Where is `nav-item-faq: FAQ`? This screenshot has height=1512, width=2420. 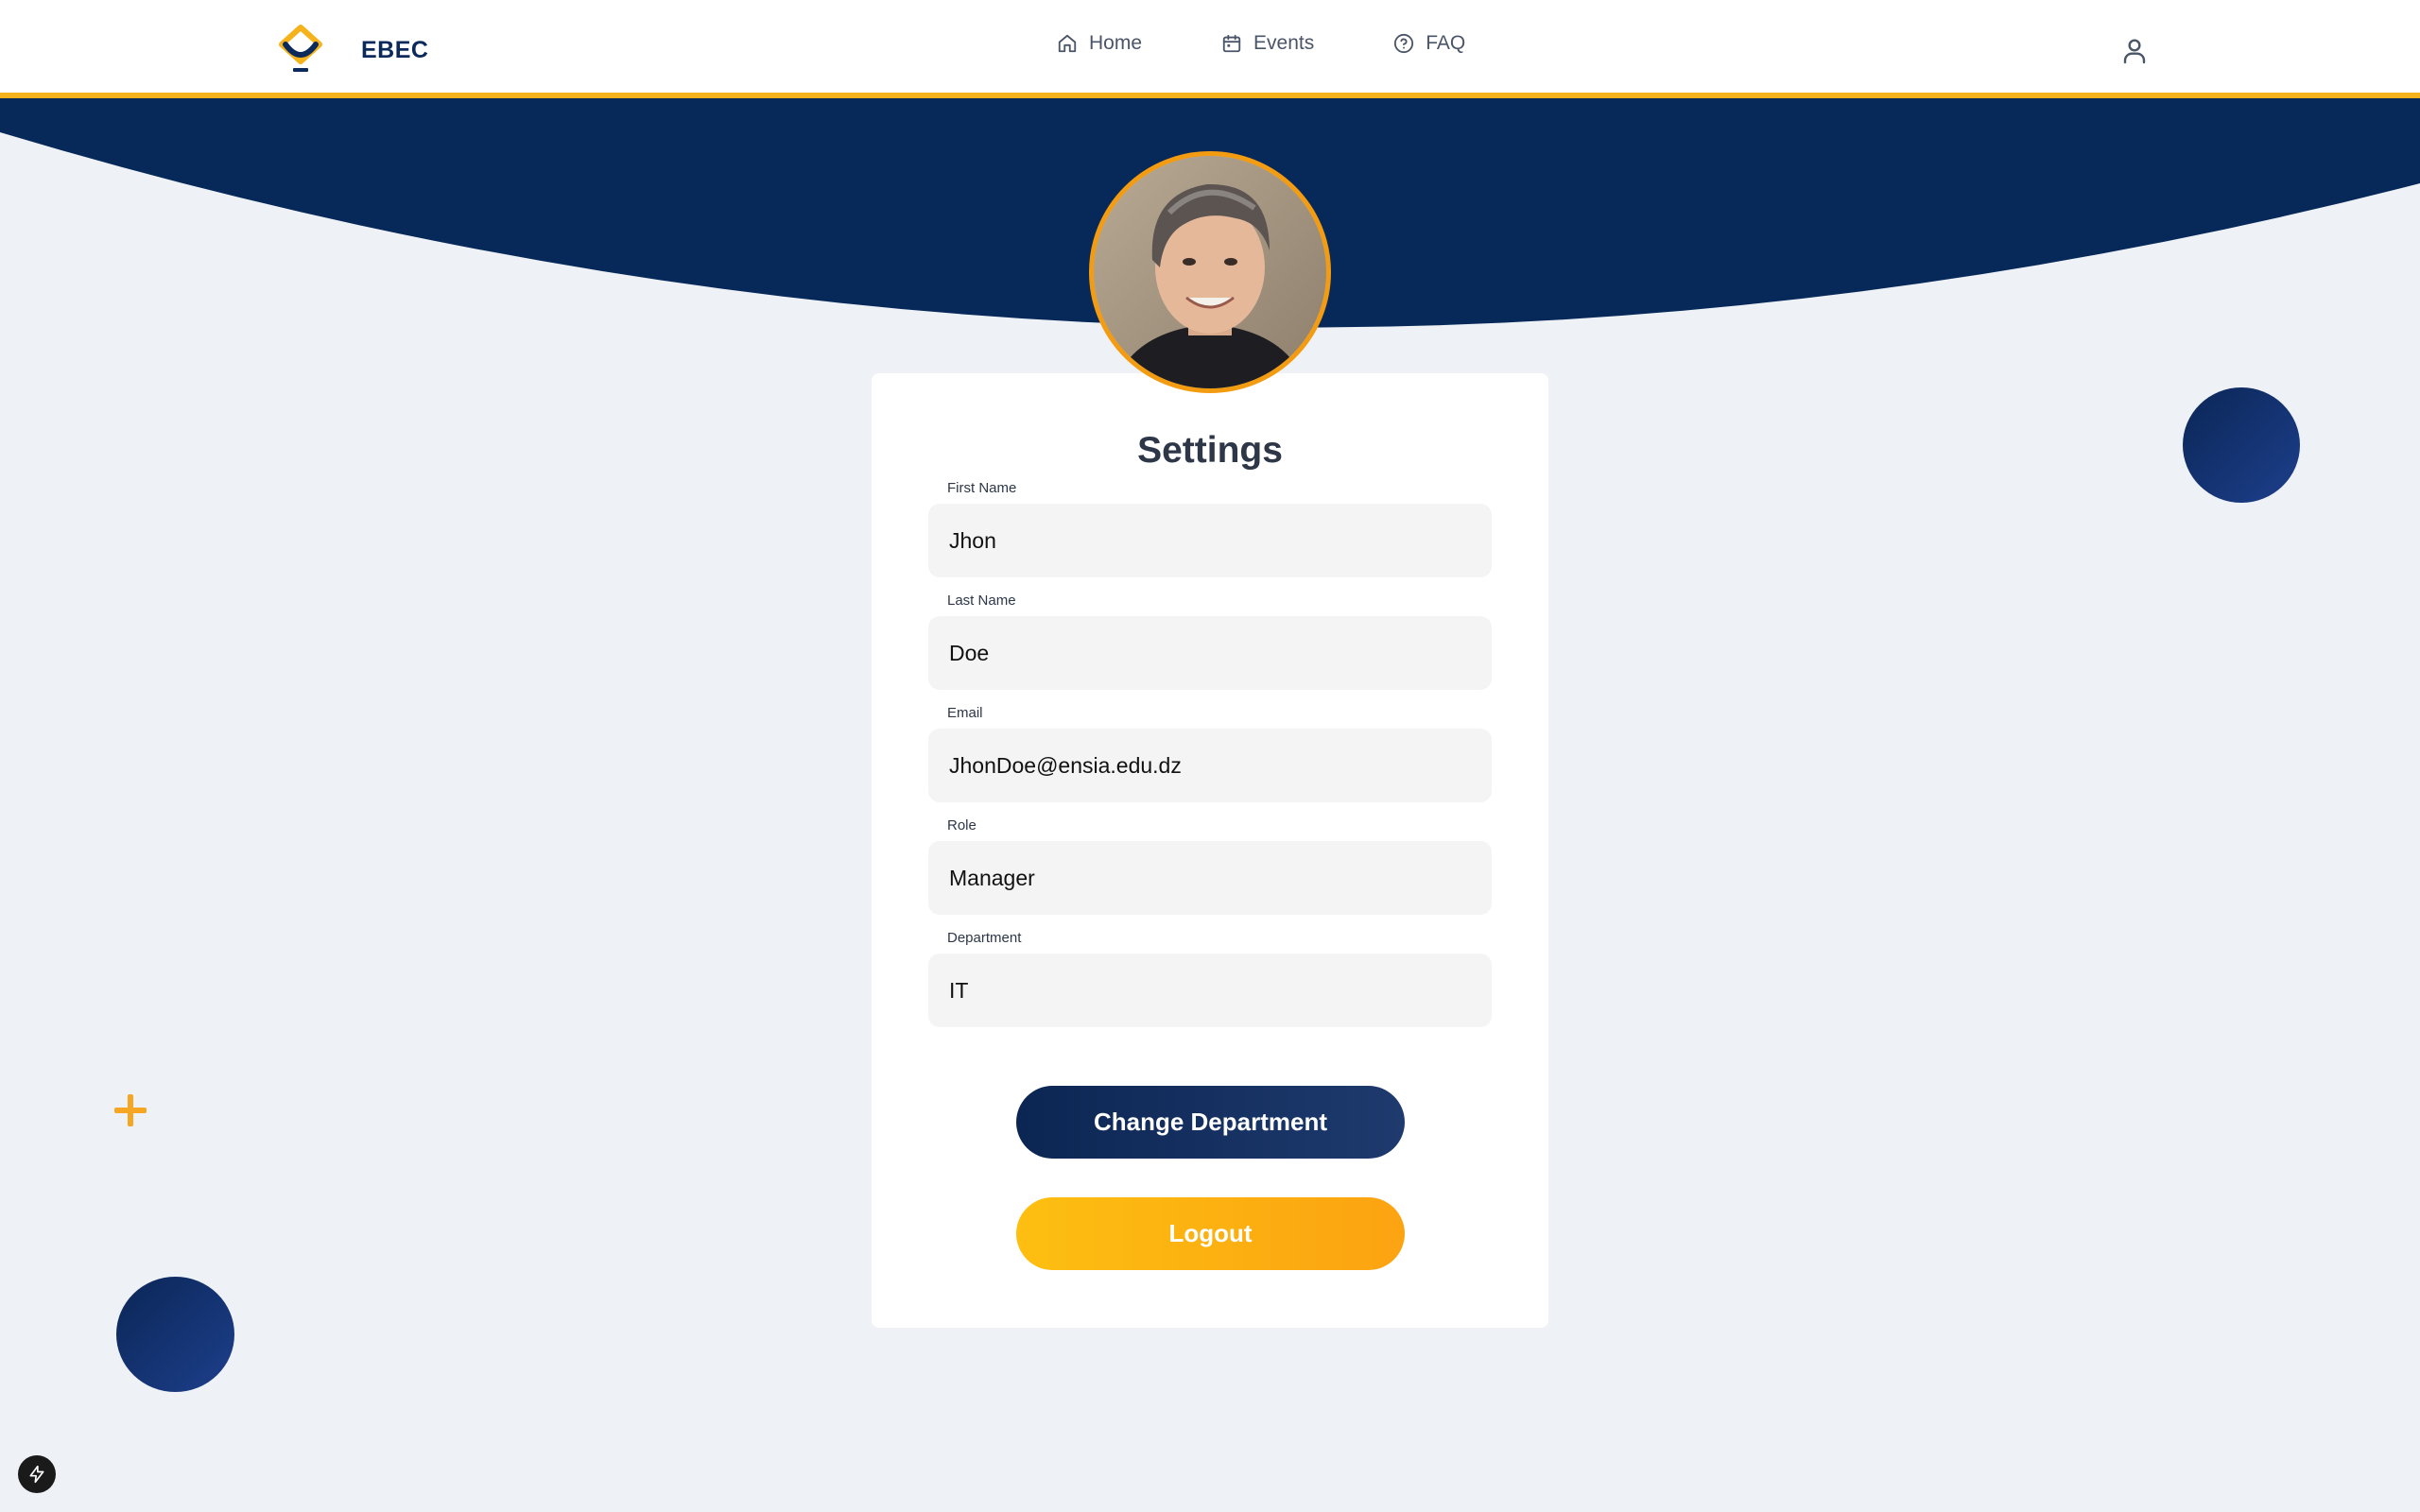
nav-item-faq: FAQ is located at coordinates (1429, 43).